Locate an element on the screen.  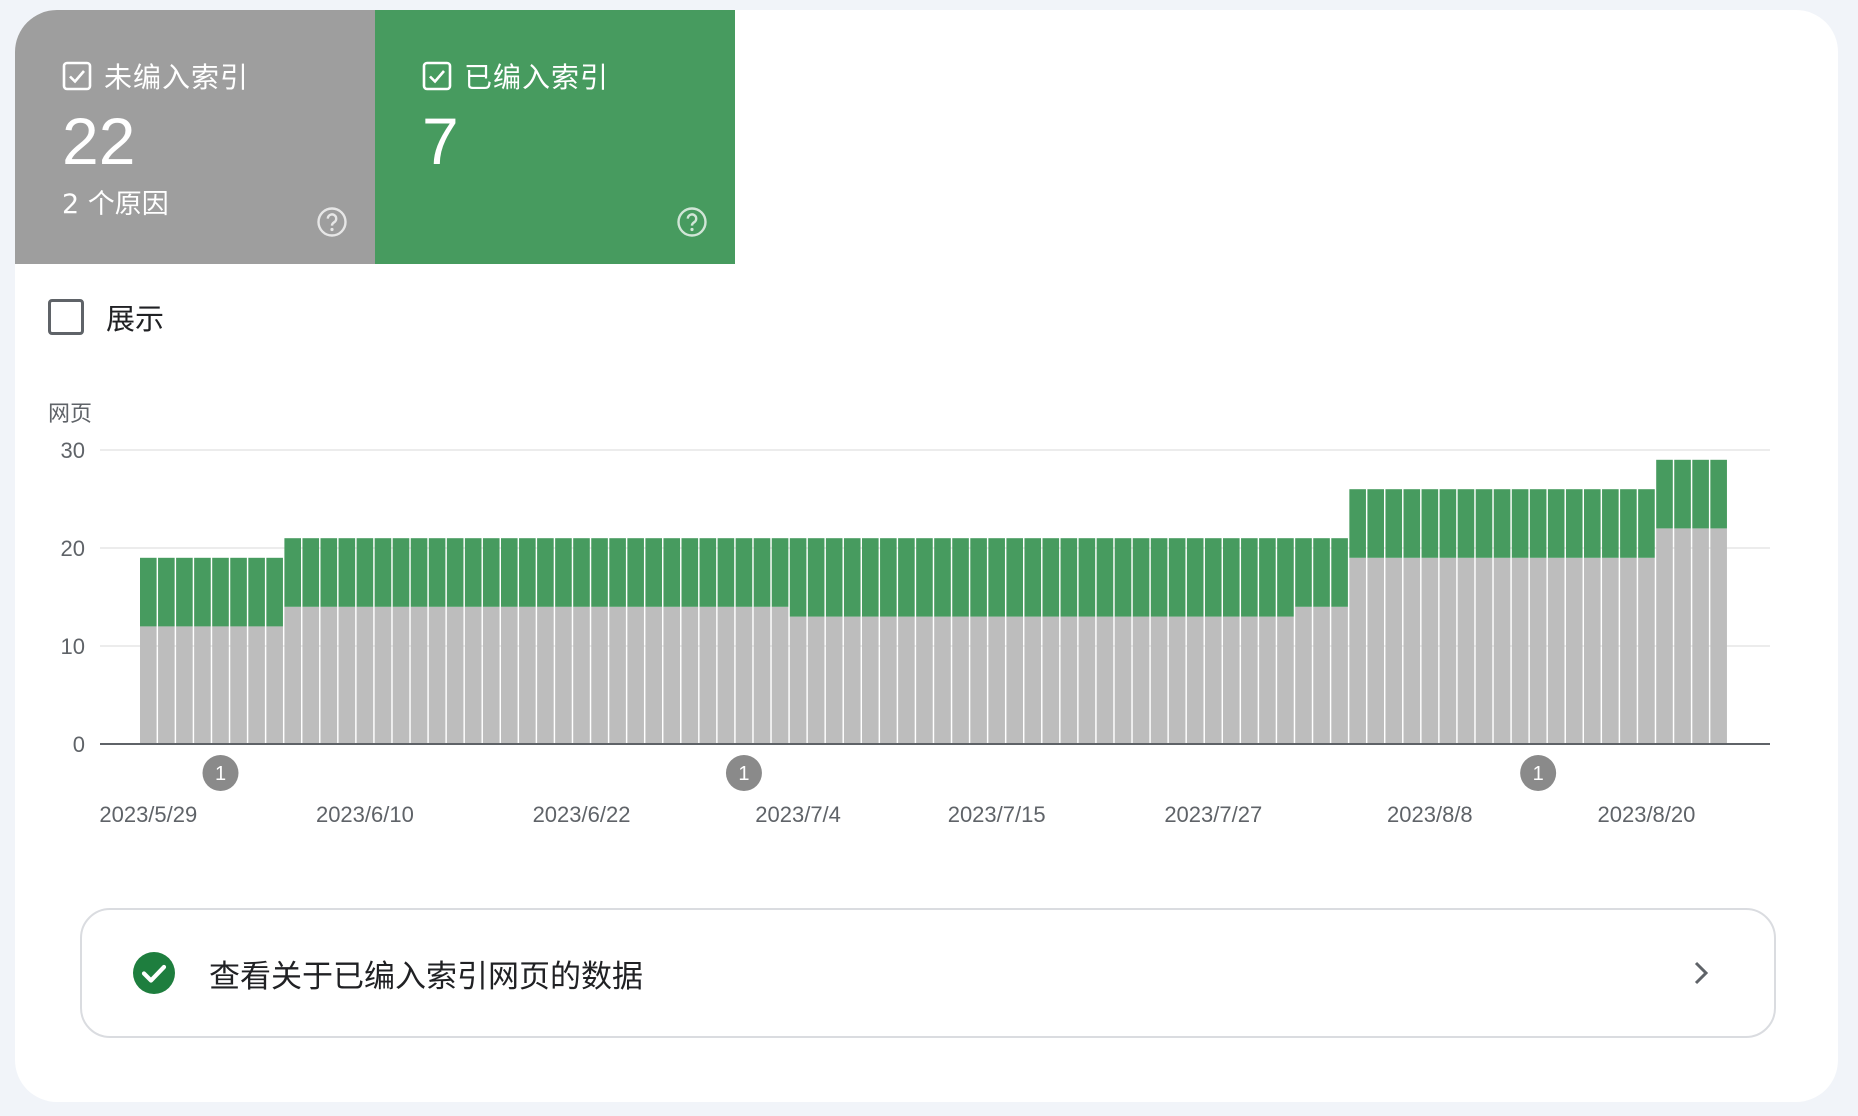
y-tick-label: 10 is located at coordinates (73, 646).